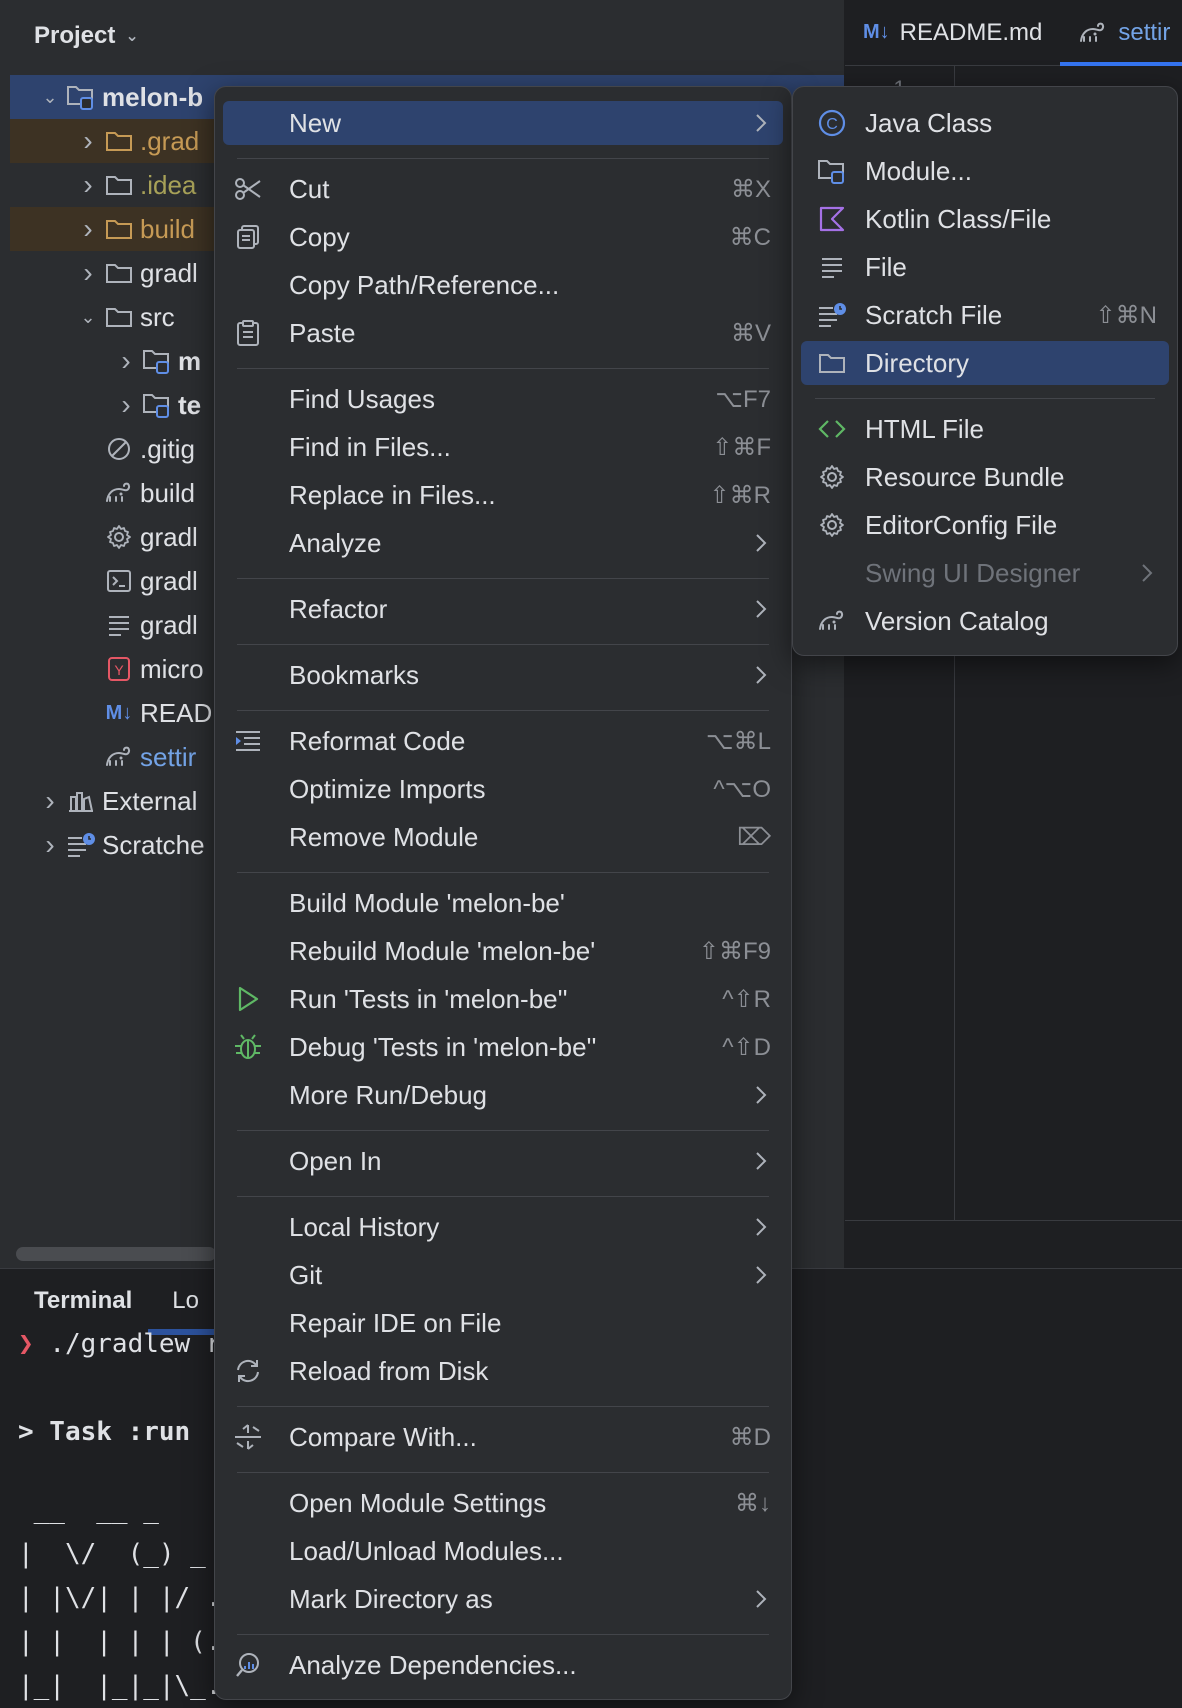  Describe the element at coordinates (503, 1227) in the screenshot. I see `menu-item-local-history: Local History` at that location.